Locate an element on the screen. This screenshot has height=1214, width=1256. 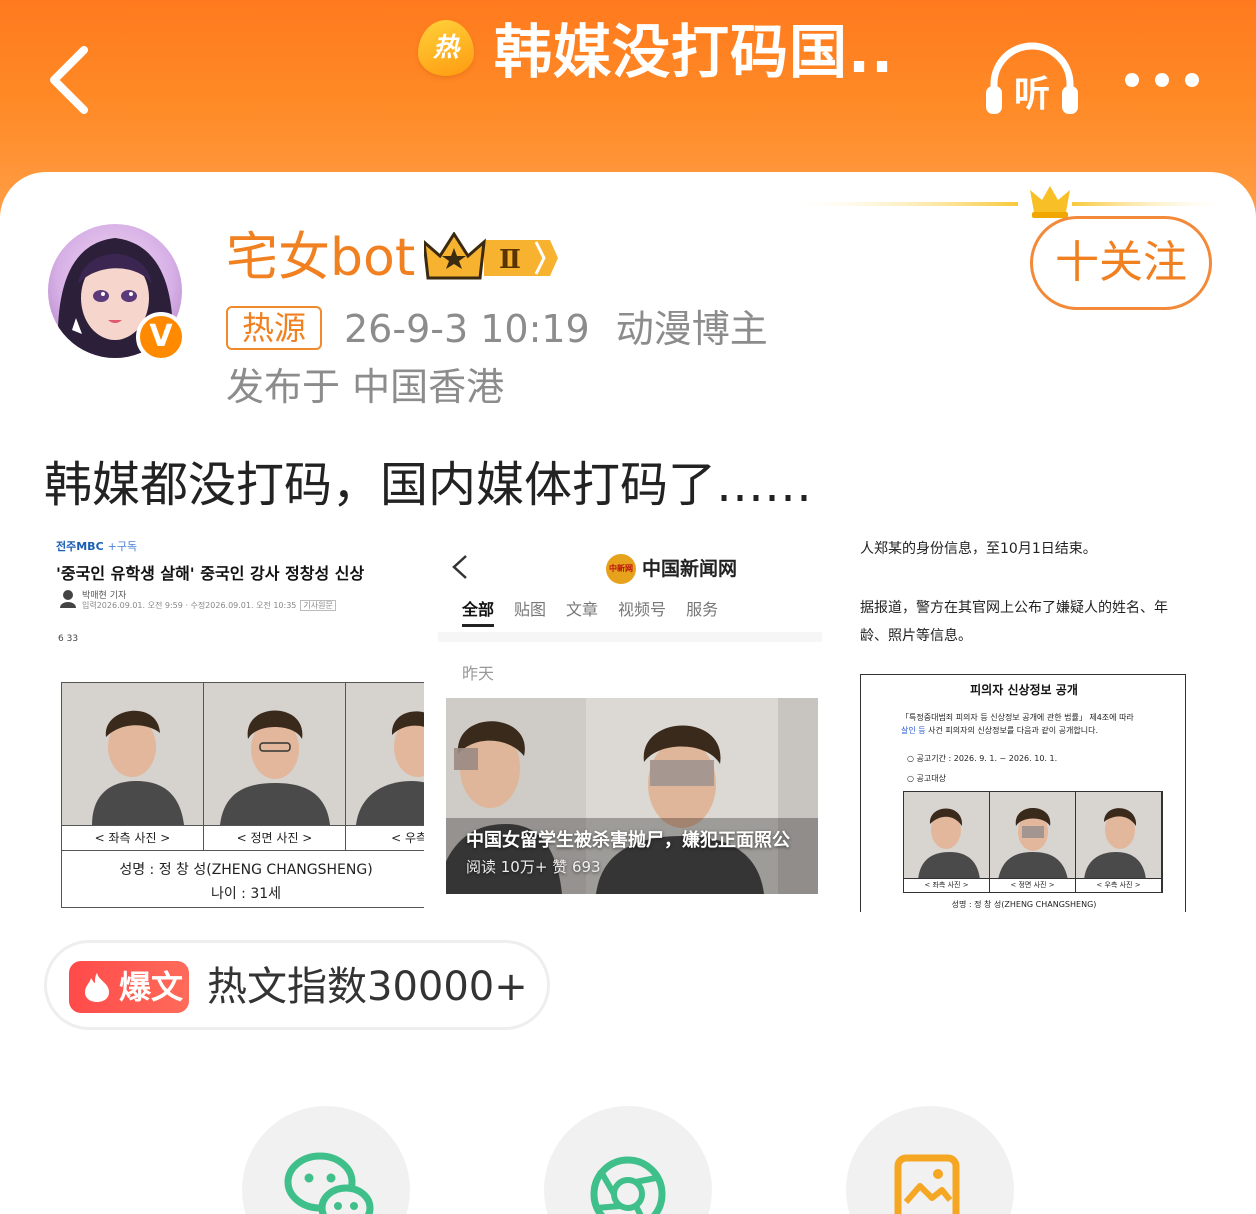
feed-date: 昨天 is located at coordinates (478, 673).